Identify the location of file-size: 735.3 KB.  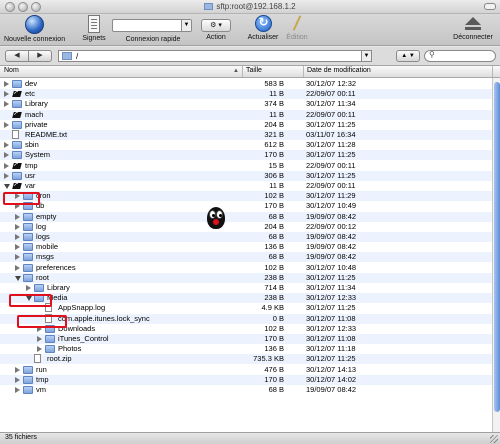
(268, 359).